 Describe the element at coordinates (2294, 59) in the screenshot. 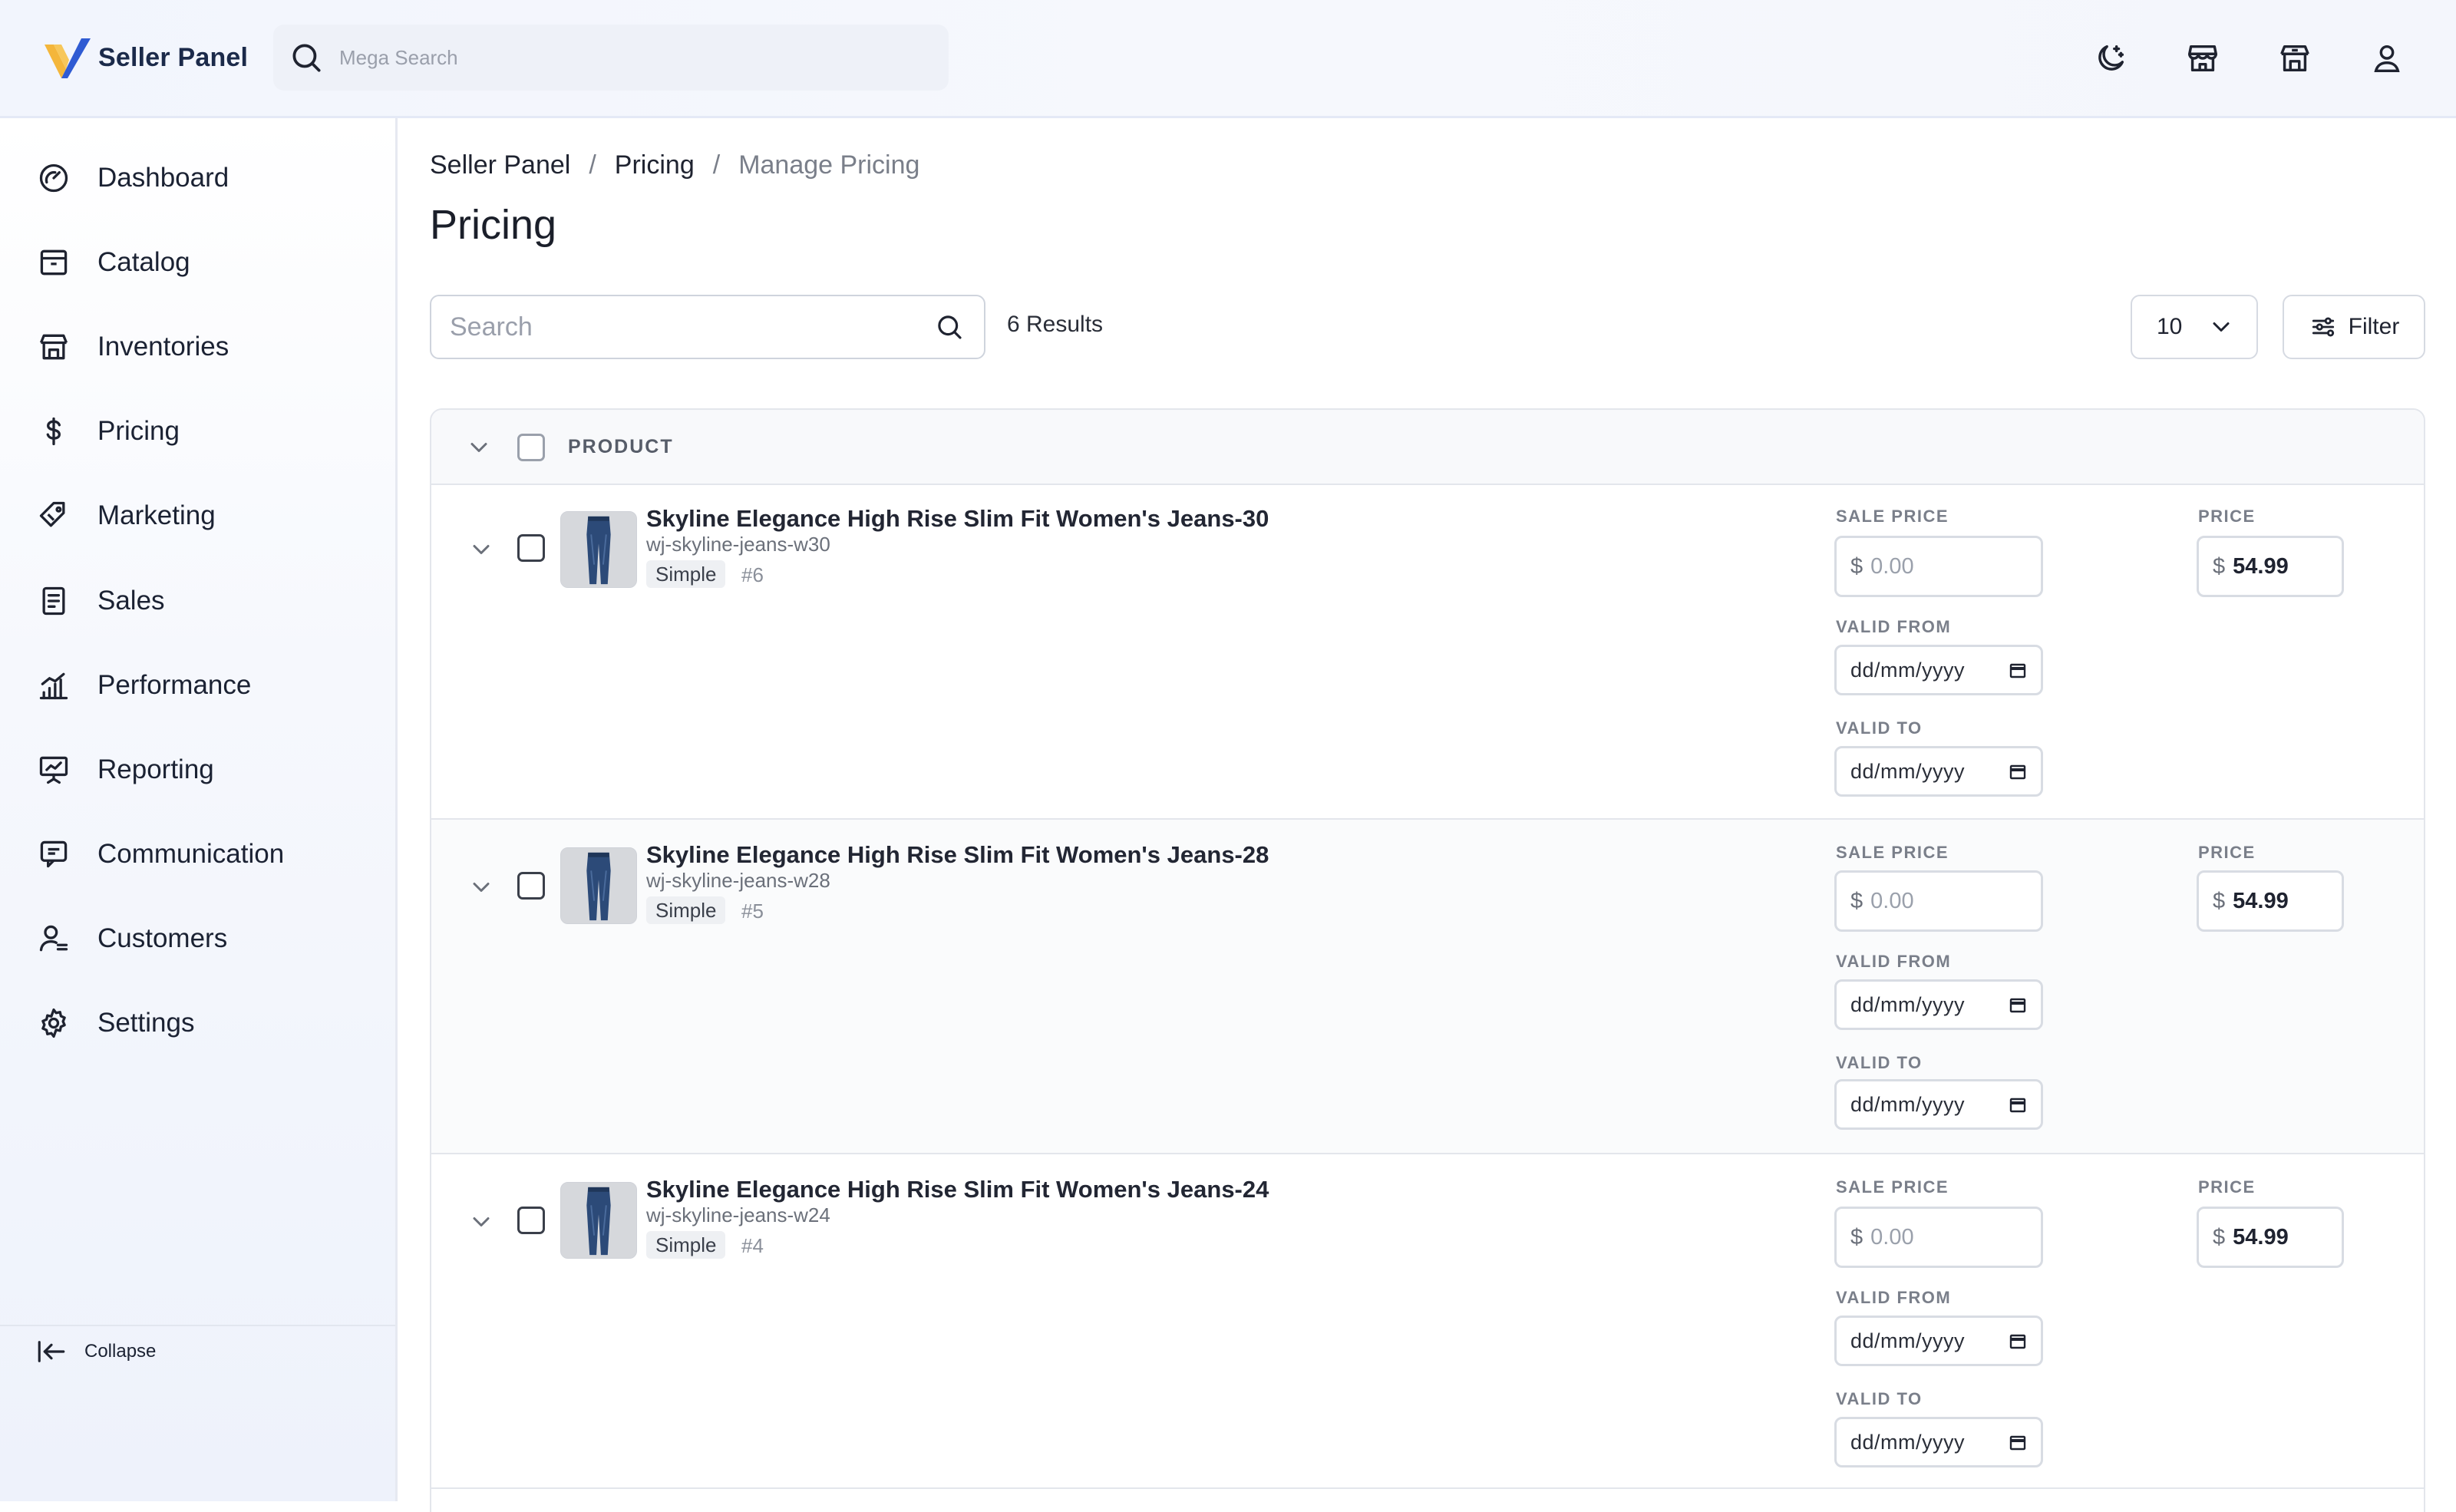

I see `warehouse-button` at that location.